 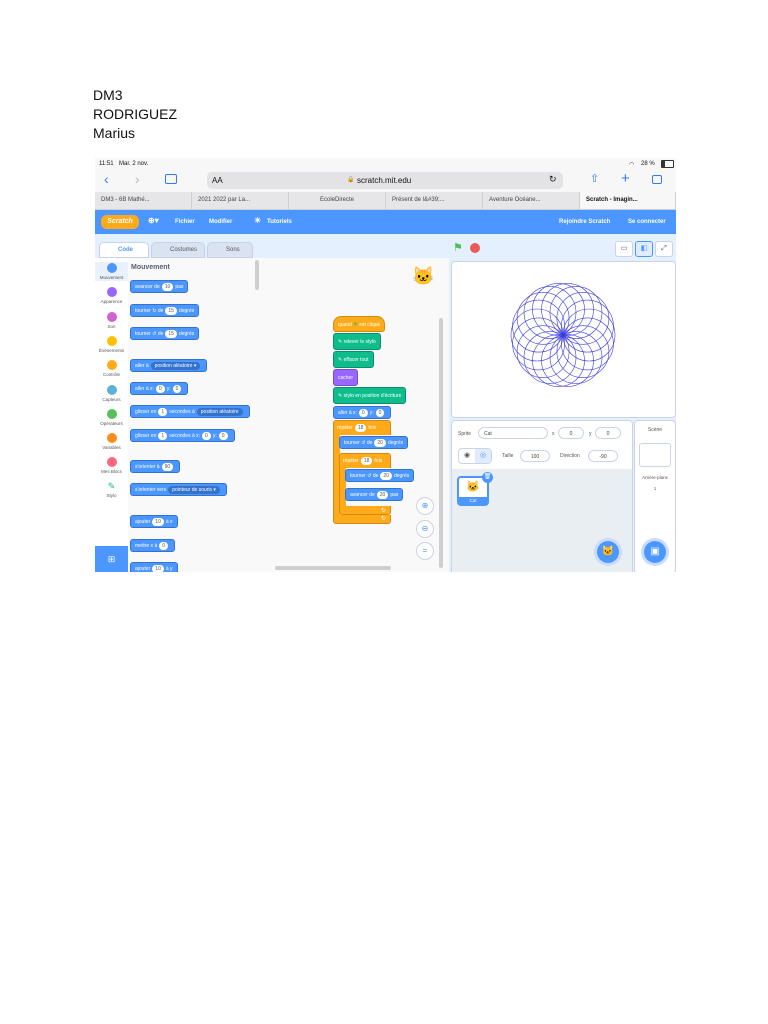 I want to click on category-sensing: Capteurs, so click(x=111, y=393).